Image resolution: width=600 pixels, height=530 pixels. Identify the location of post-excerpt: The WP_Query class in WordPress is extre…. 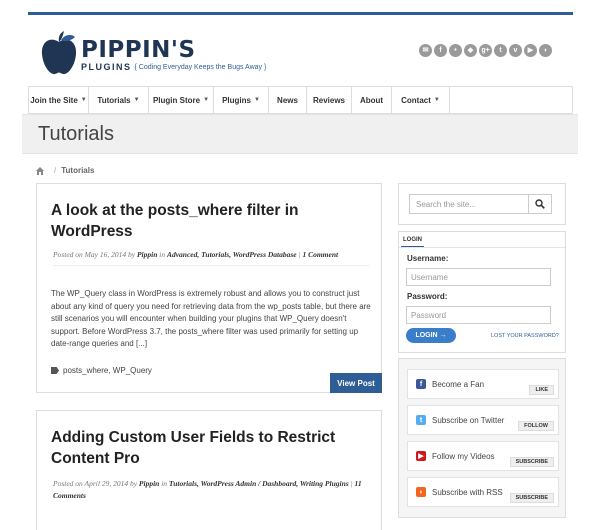
(211, 318).